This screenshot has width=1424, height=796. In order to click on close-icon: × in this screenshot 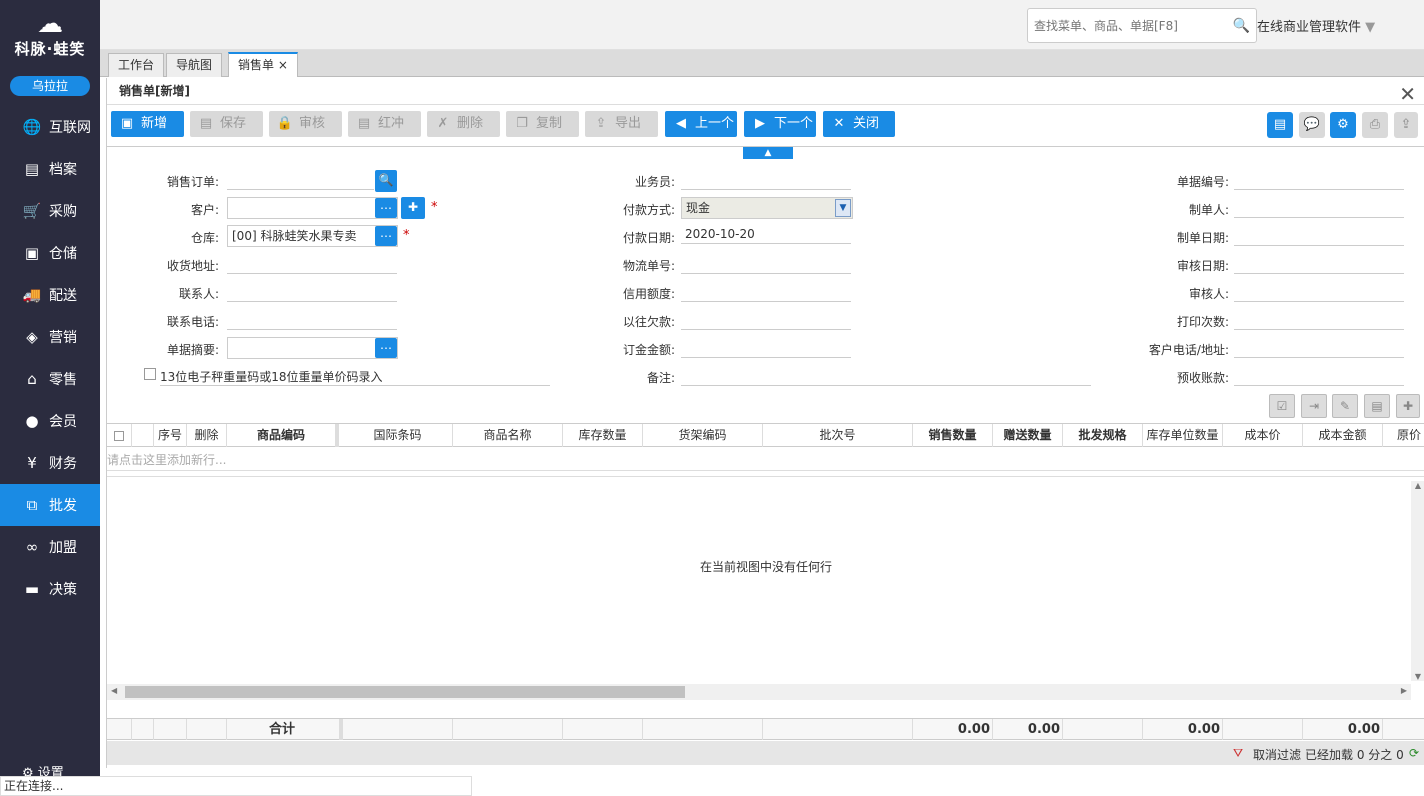, I will do `click(283, 65)`.